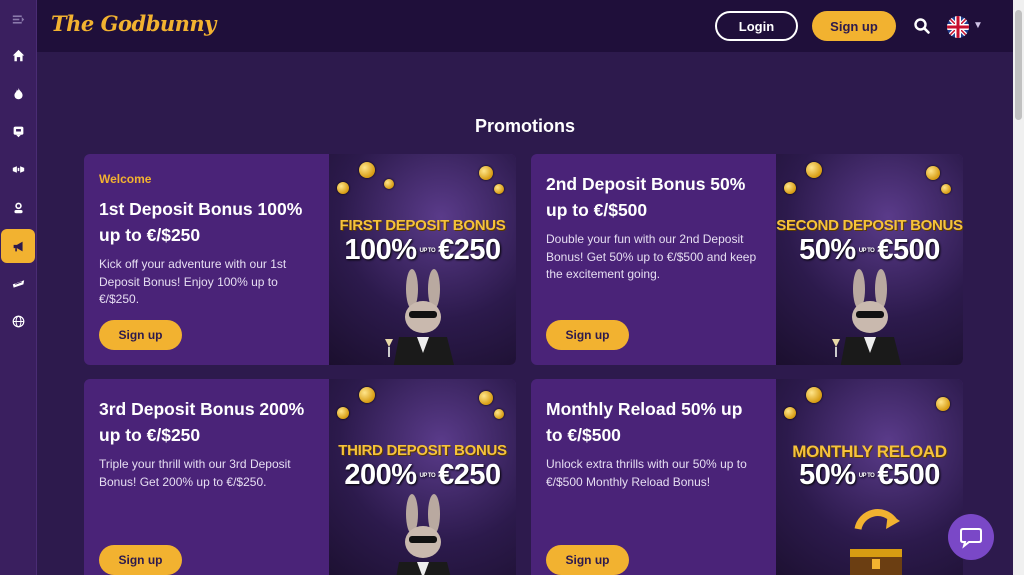 The width and height of the screenshot is (1024, 575). Describe the element at coordinates (978, 25) in the screenshot. I see `chevron-down-icon: ▼` at that location.